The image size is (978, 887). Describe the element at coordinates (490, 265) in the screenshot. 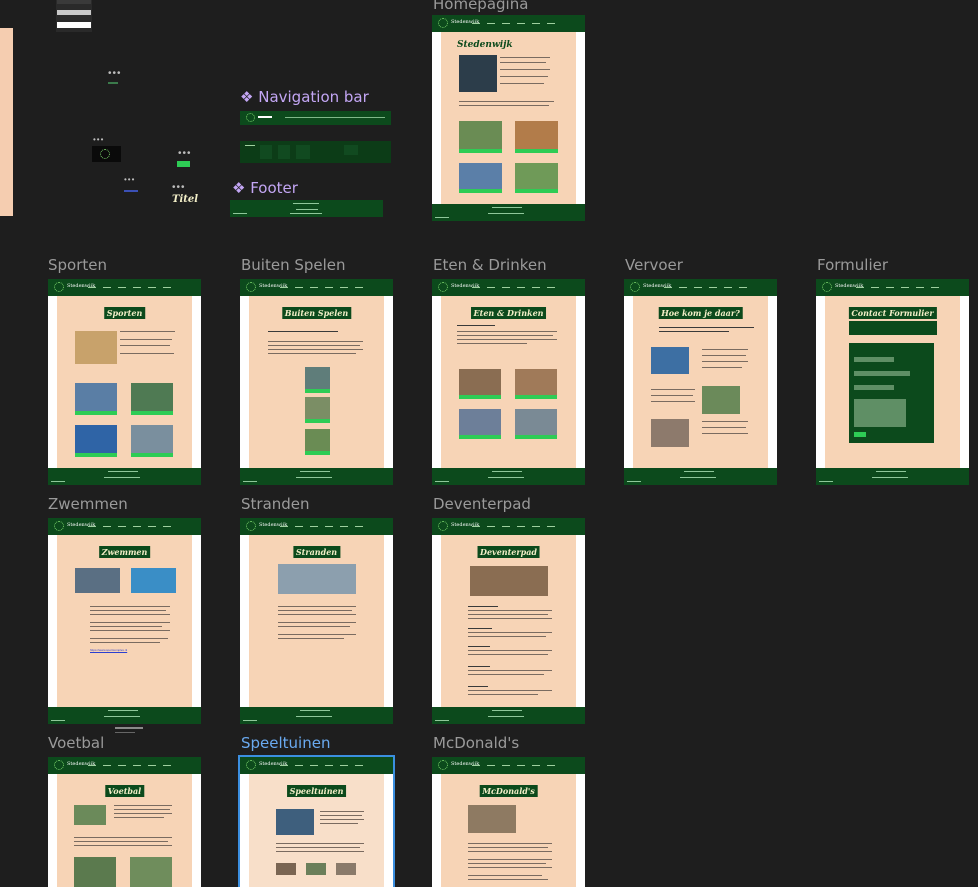

I see `frame-label-eten-drinken: Eten & Drinken` at that location.